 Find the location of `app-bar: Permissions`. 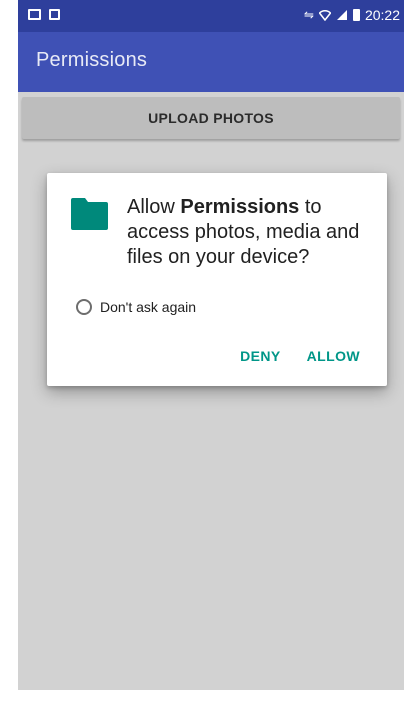

app-bar: Permissions is located at coordinates (211, 62).